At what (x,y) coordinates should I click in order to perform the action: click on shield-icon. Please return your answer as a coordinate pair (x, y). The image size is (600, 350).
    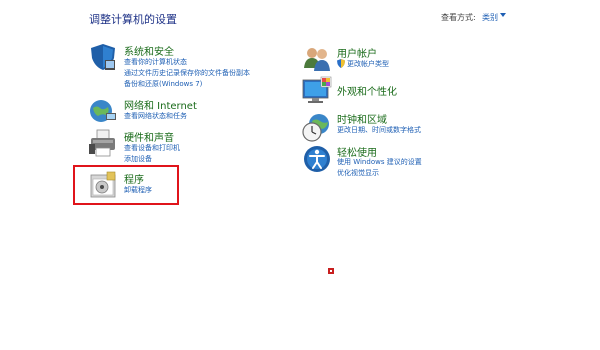
    Looking at the image, I should click on (103, 57).